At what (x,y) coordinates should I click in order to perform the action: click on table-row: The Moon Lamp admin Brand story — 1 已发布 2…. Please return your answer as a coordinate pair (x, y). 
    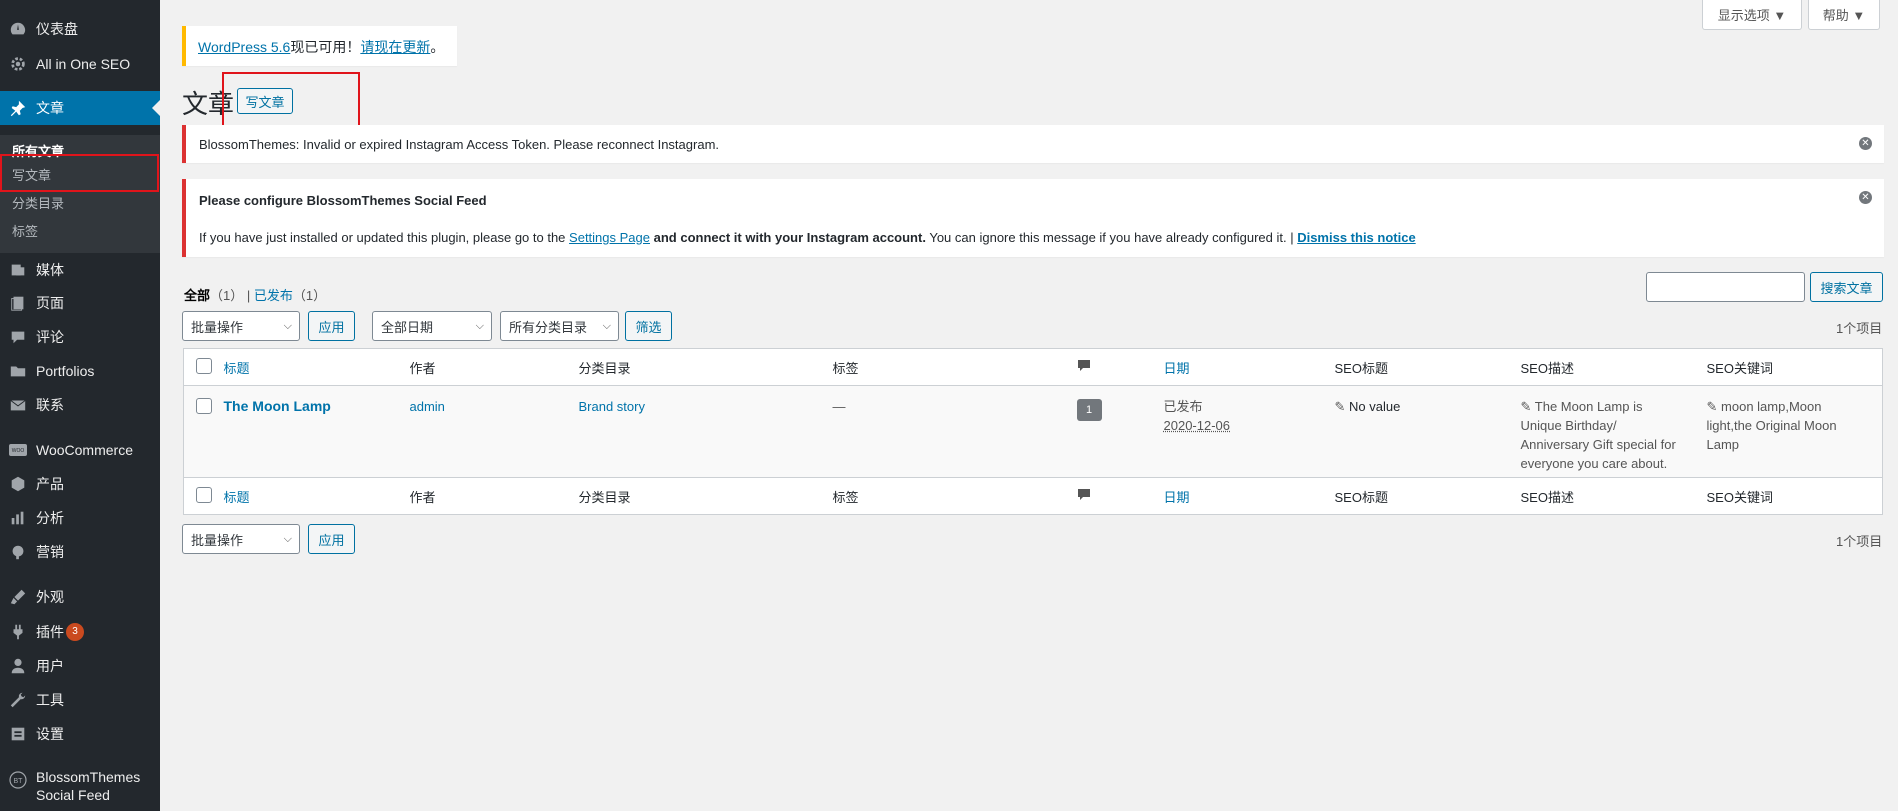
    Looking at the image, I should click on (1033, 431).